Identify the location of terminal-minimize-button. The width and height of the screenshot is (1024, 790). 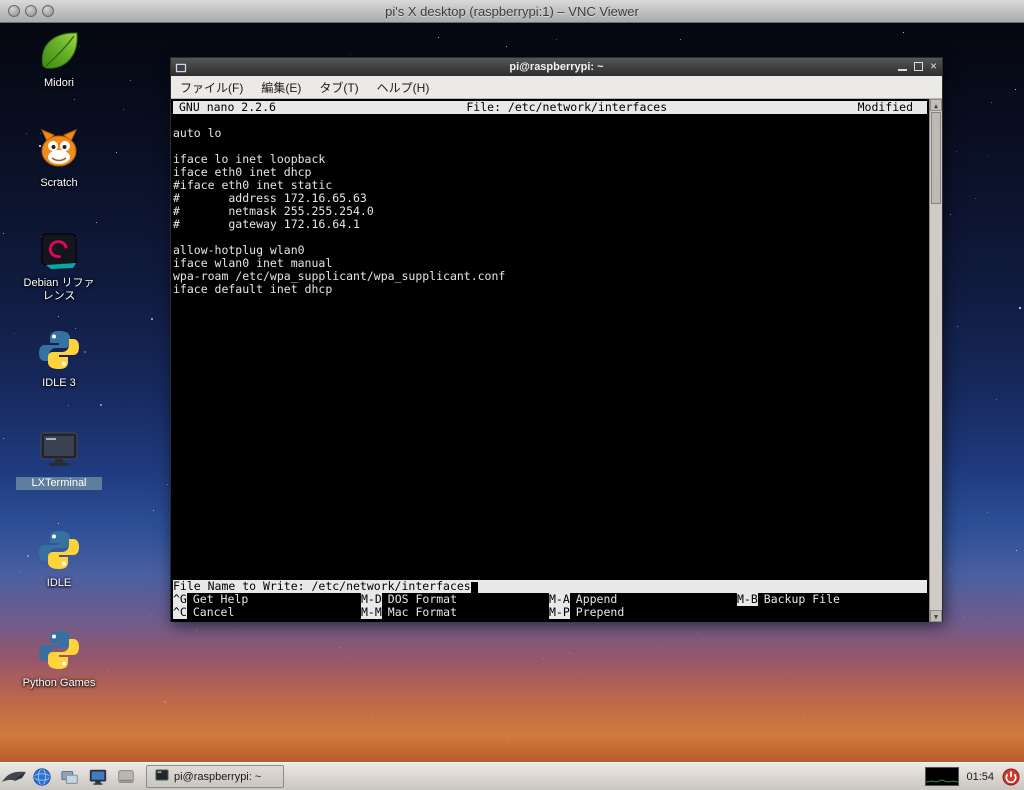
(902, 66).